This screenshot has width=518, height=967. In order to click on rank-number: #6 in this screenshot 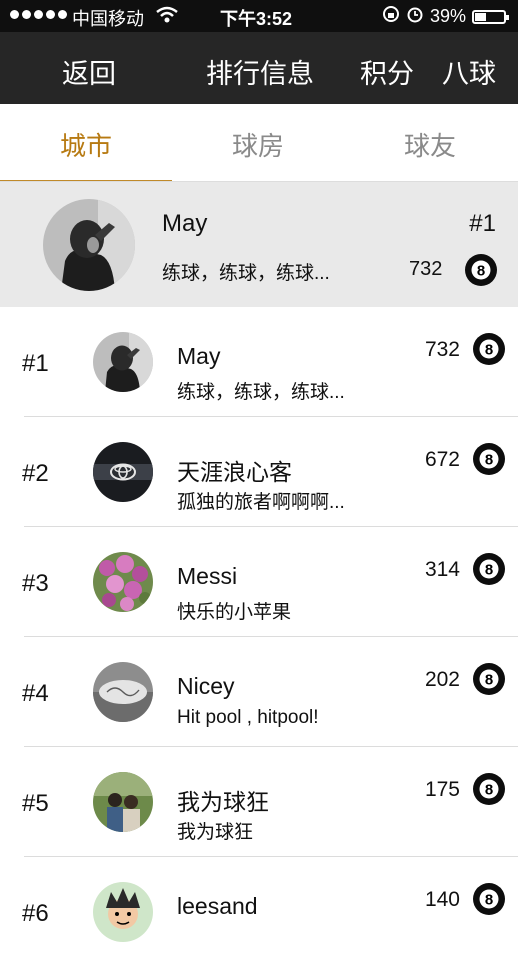, I will do `click(35, 913)`.